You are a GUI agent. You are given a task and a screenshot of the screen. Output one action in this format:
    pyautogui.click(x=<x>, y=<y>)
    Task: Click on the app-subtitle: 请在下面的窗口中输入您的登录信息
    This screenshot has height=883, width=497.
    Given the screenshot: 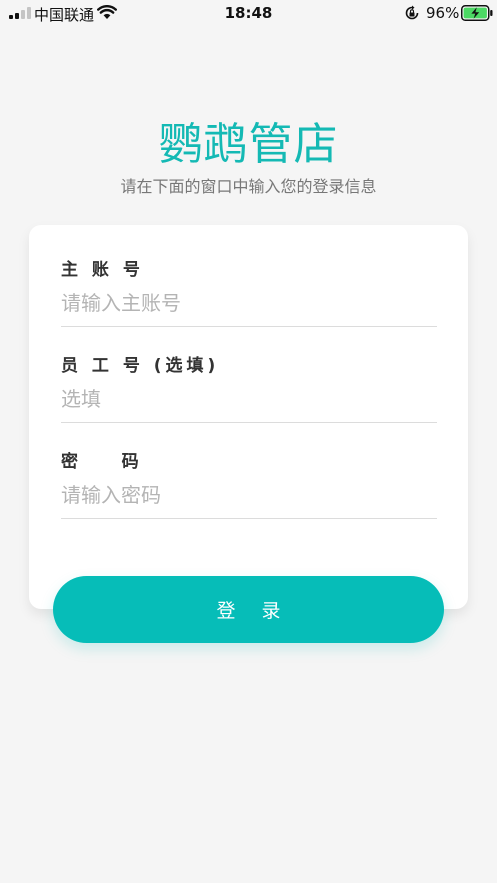 What is the action you would take?
    pyautogui.click(x=248, y=186)
    